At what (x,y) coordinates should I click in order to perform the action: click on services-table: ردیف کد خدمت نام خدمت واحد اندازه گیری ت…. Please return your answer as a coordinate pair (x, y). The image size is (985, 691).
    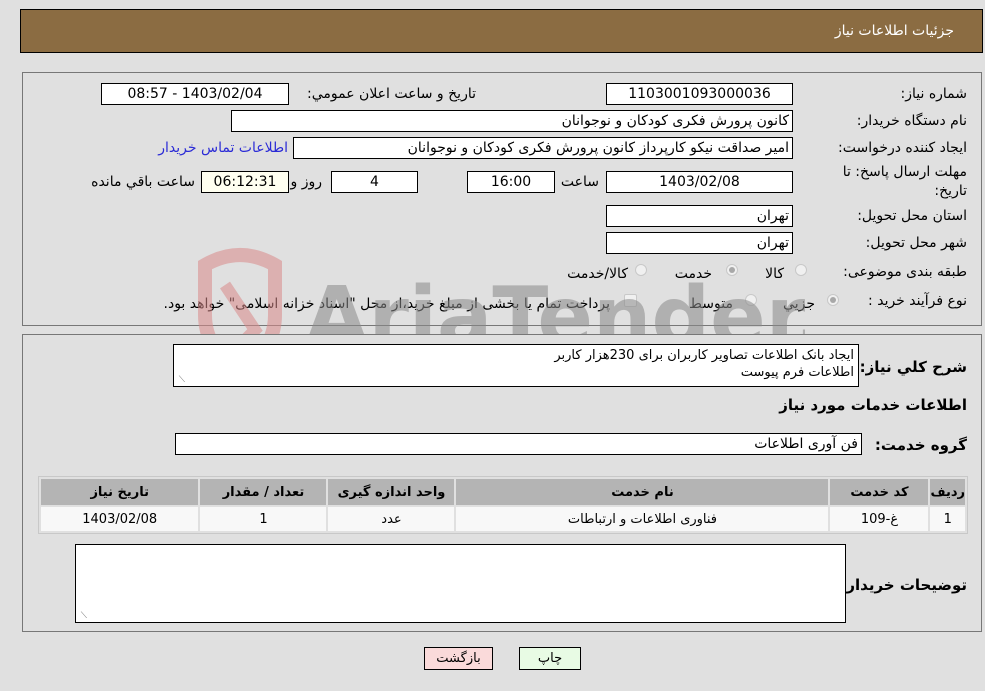
    Looking at the image, I should click on (503, 505).